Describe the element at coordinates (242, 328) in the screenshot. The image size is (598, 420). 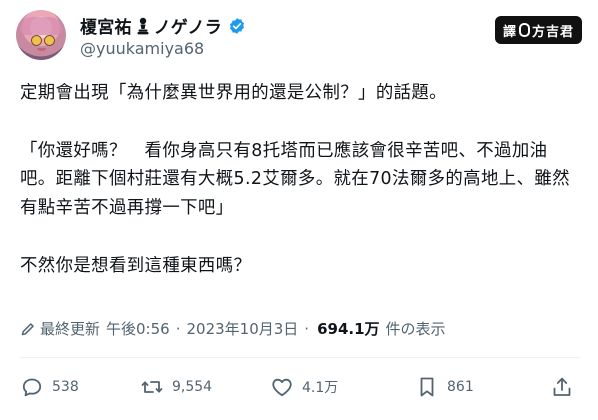
I see `post-date: 2023年10月3日` at that location.